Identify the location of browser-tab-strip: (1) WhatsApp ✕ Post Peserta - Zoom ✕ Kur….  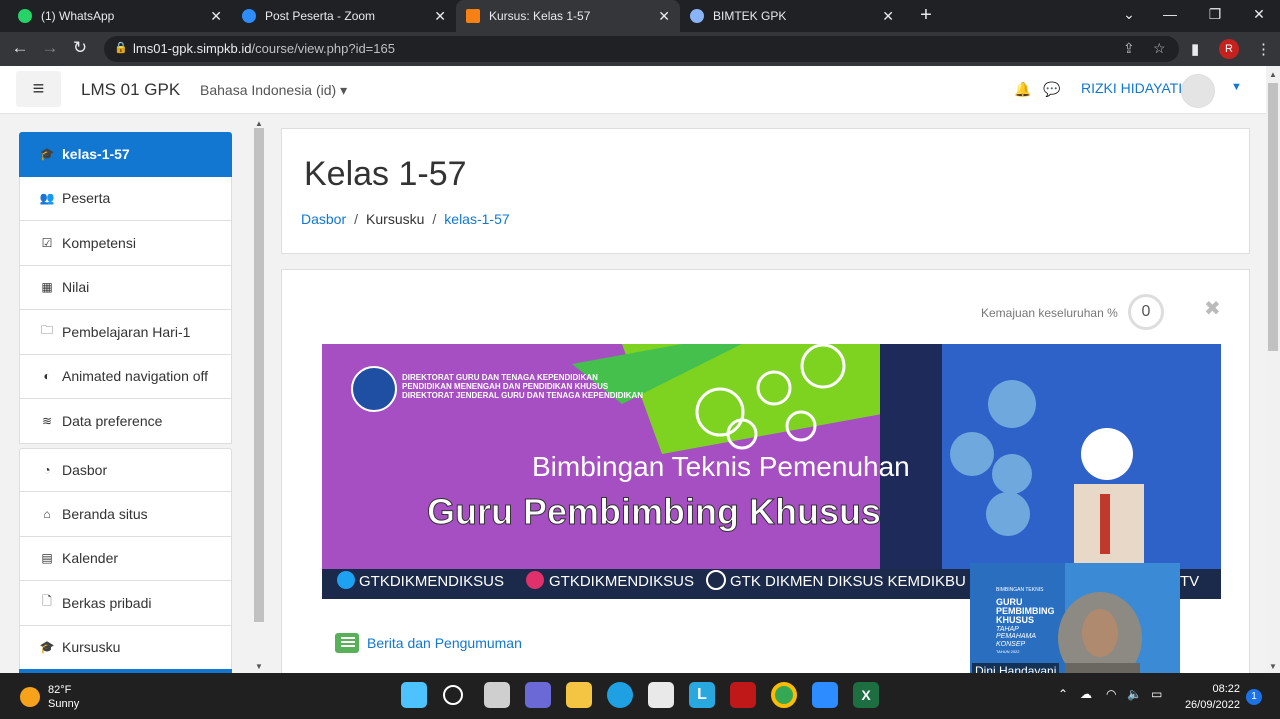
(640, 16).